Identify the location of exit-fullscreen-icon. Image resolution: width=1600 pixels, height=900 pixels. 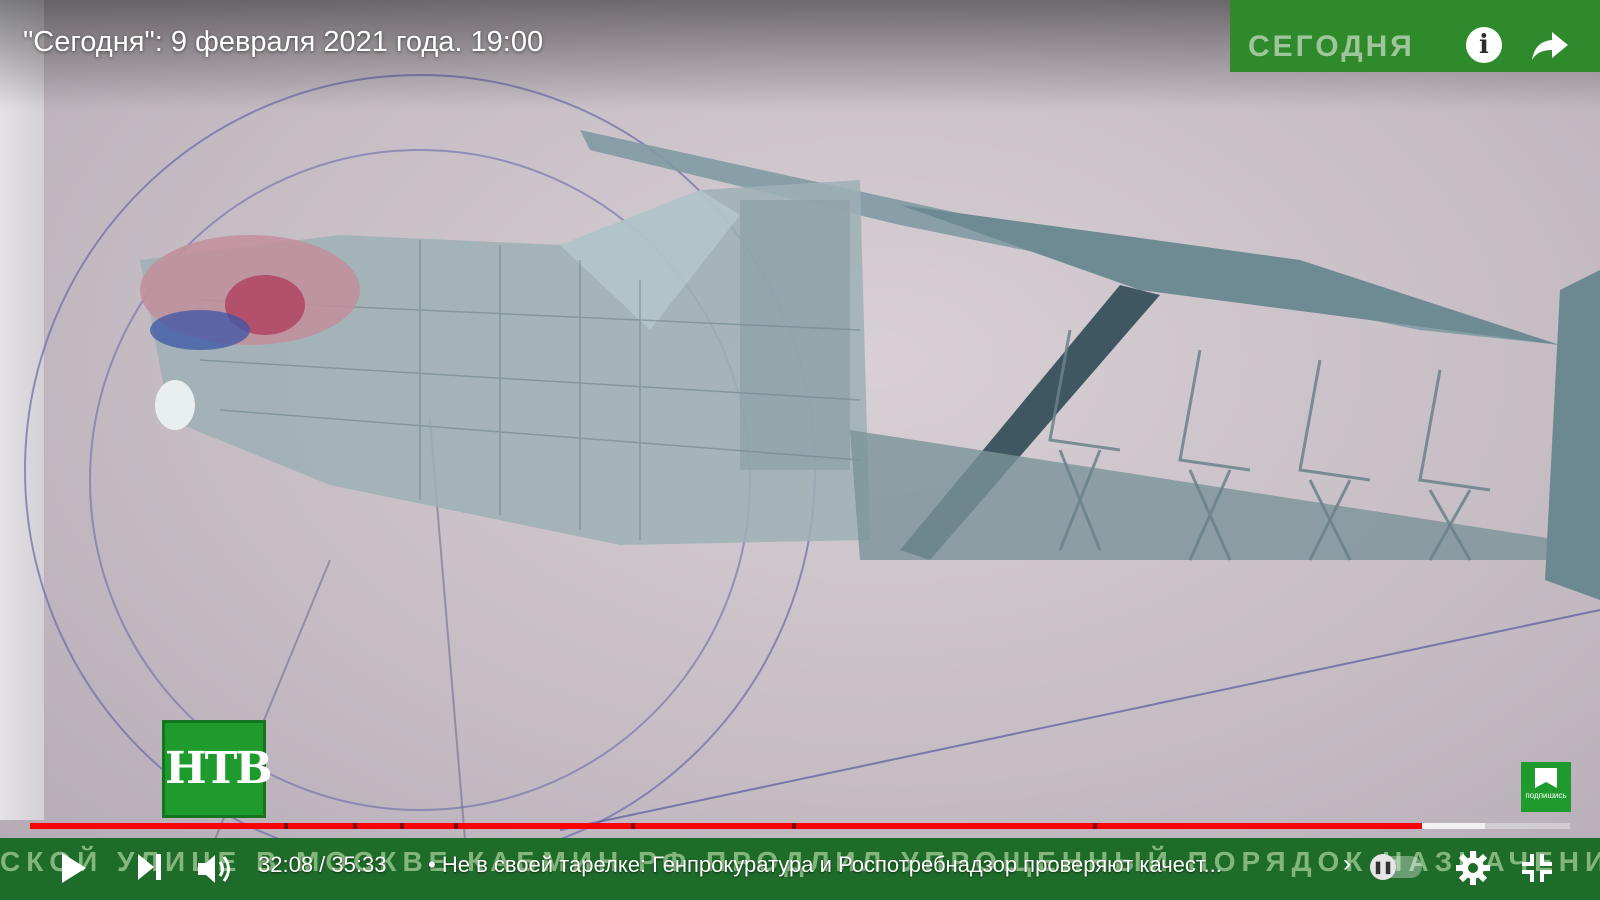
(1537, 868).